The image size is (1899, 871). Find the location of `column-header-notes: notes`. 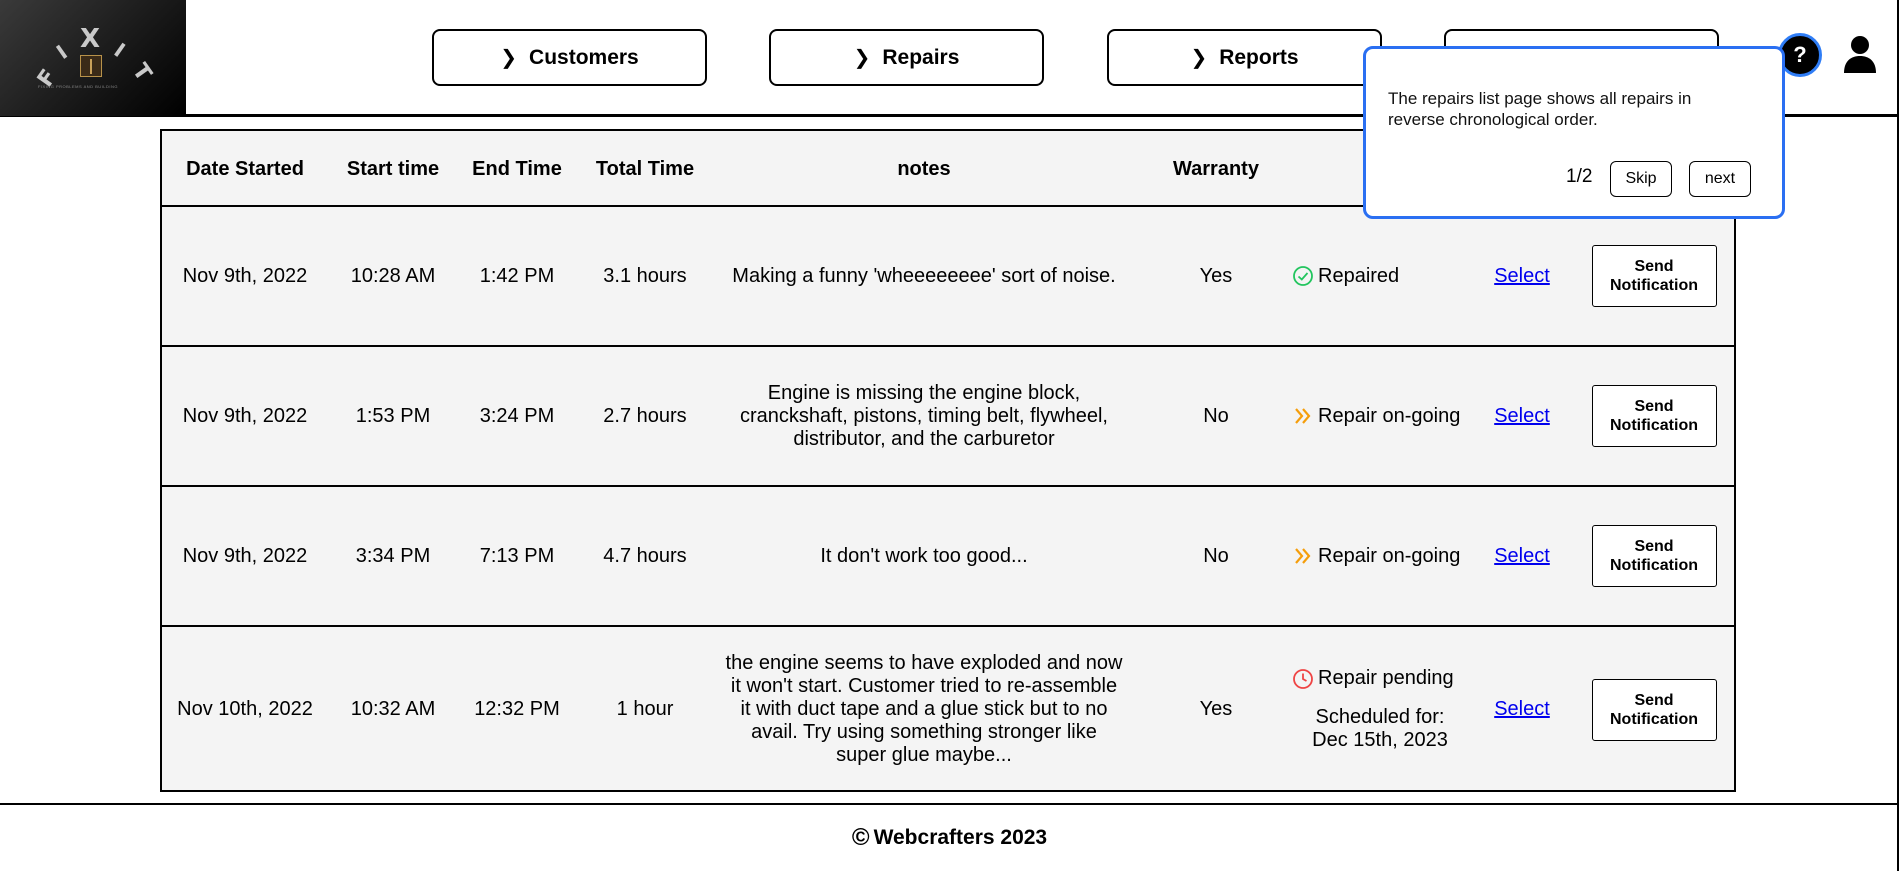

column-header-notes: notes is located at coordinates (924, 168).